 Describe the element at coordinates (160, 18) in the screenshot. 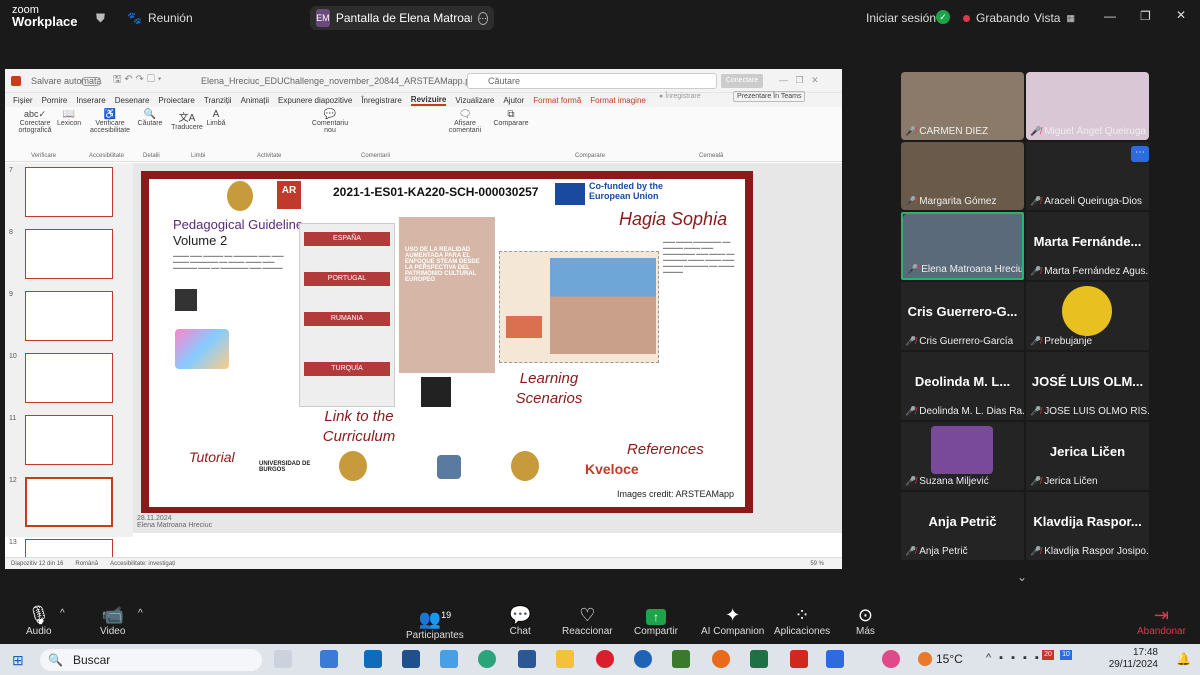

I see `meeting-info-button: 🐾 Reunión` at that location.